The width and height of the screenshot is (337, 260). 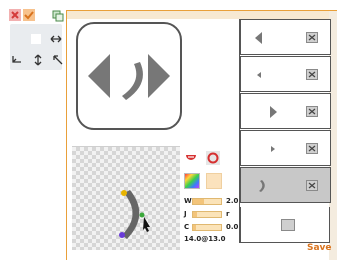 What do you see at coordinates (58, 16) in the screenshot?
I see `copy-icon` at bounding box center [58, 16].